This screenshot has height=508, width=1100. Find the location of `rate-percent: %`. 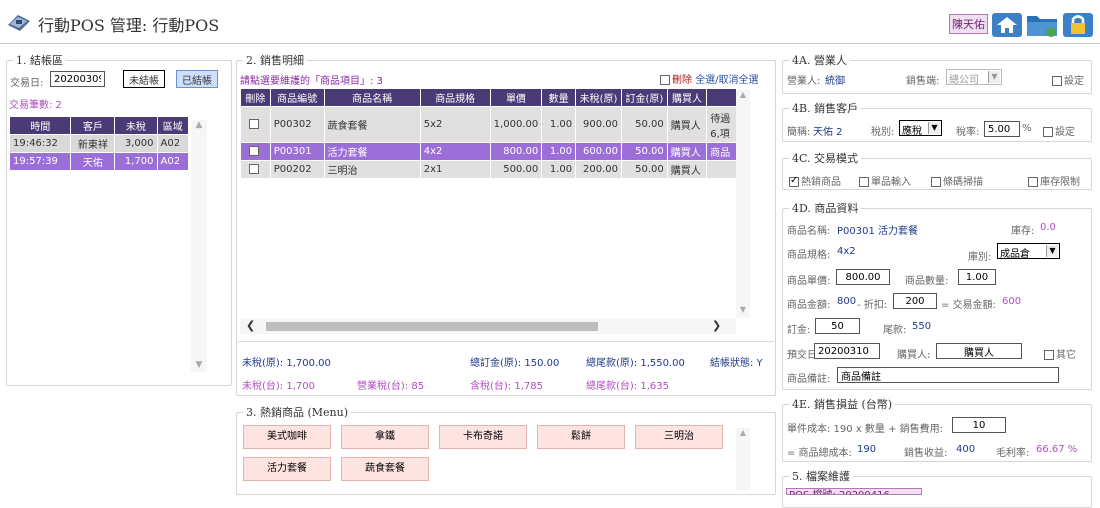

rate-percent: % is located at coordinates (1027, 128).